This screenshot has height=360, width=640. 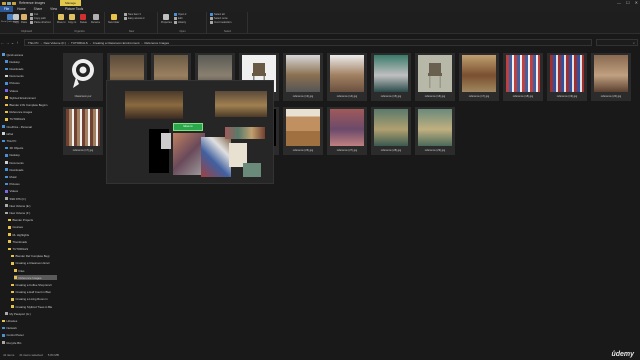 I want to click on select-none-button: Select none, so click(x=219, y=18).